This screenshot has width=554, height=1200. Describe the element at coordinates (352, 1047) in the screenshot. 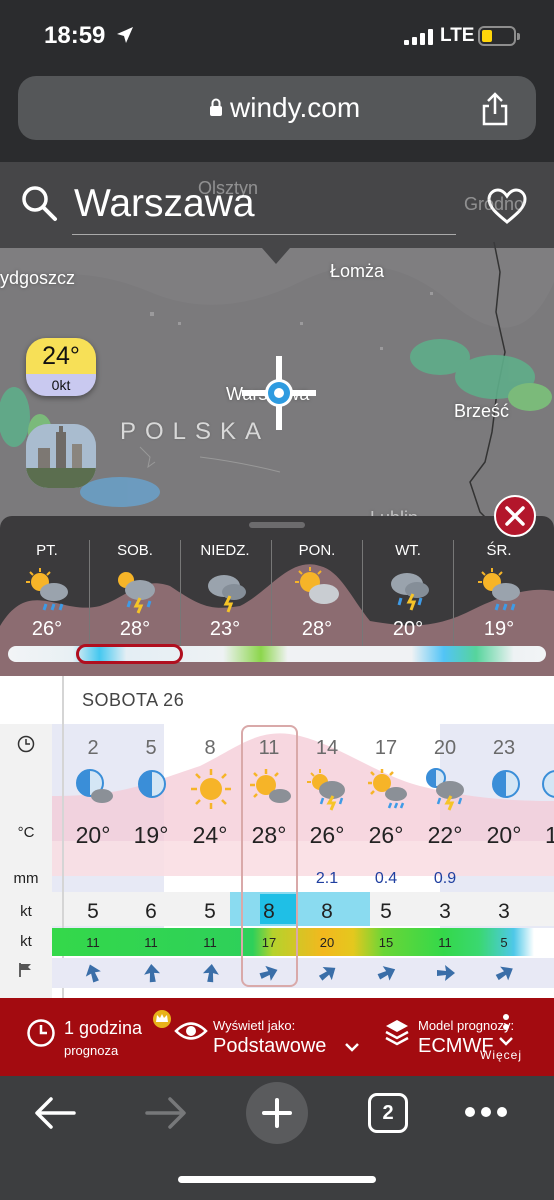

I see `chevron-down-icon` at that location.